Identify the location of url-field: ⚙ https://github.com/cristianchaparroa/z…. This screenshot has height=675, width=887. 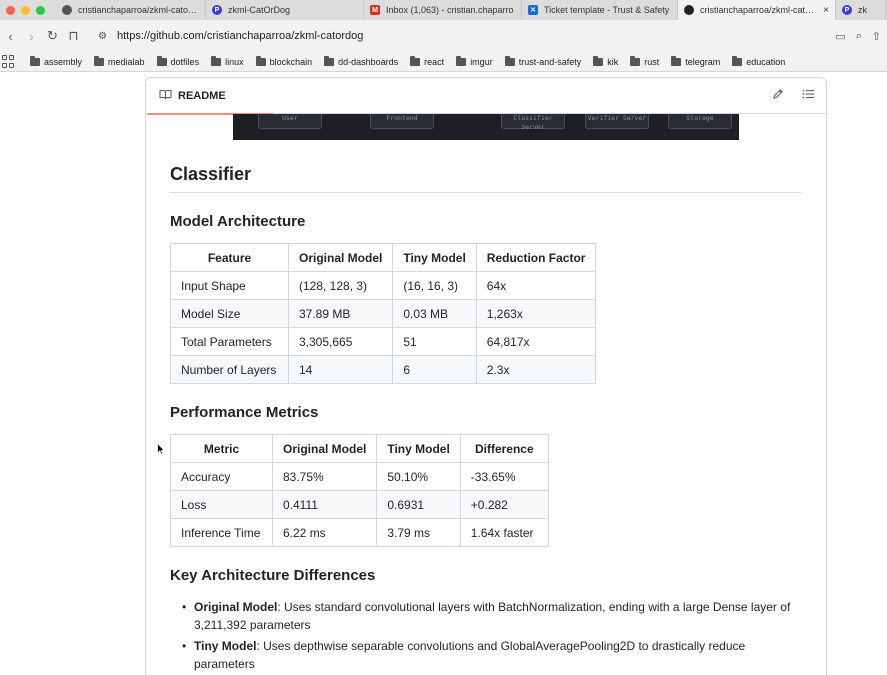
(466, 36).